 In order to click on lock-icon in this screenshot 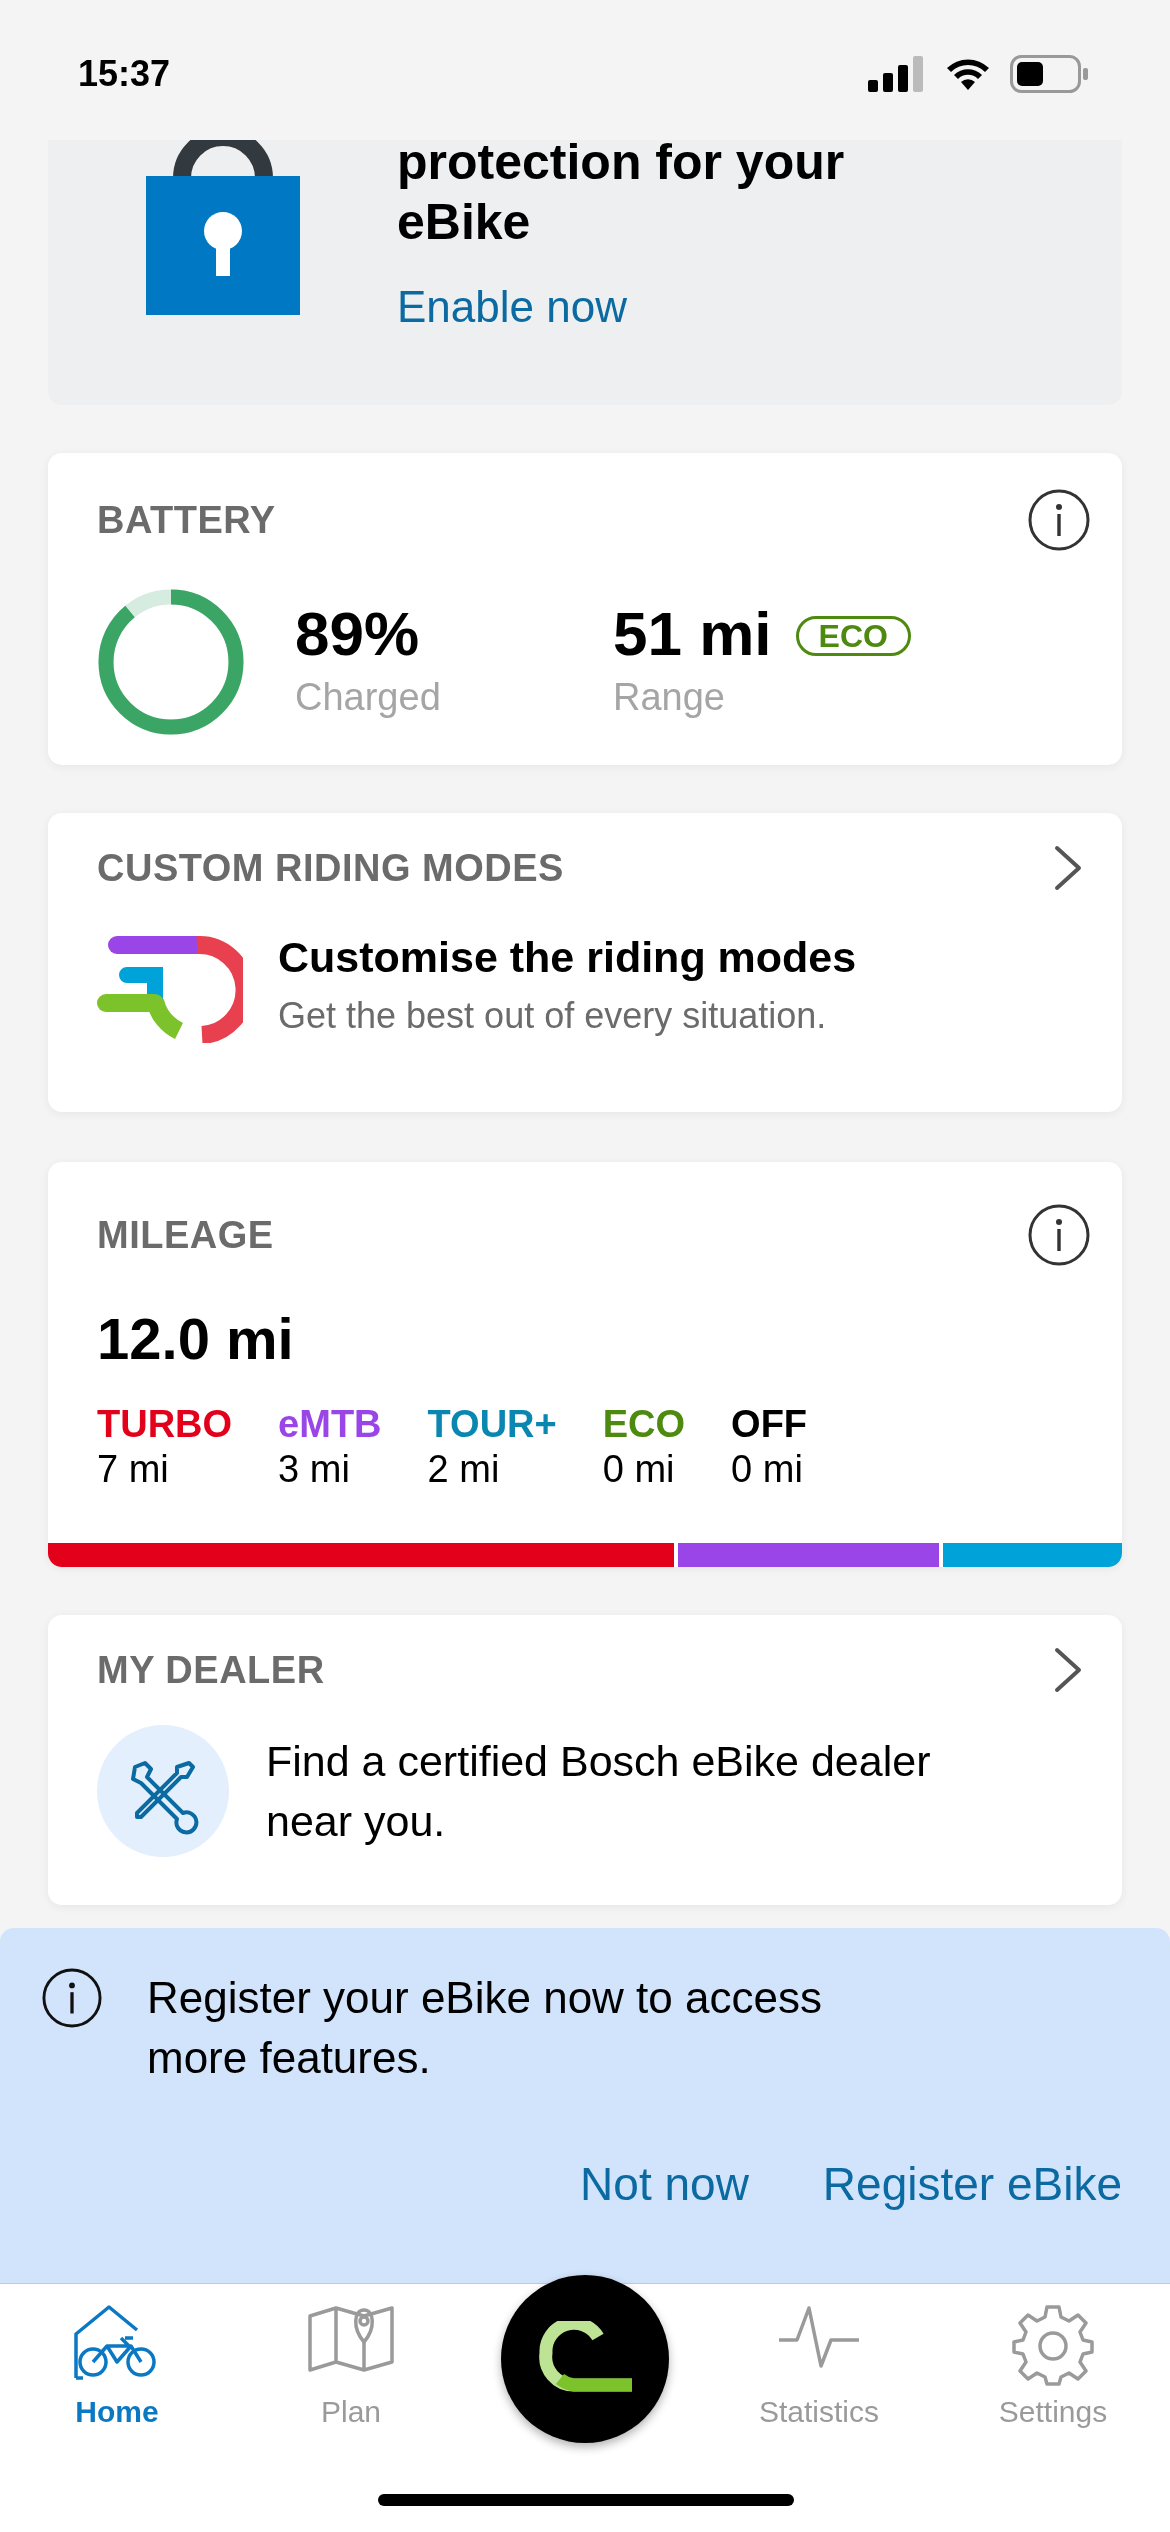, I will do `click(222, 227)`.